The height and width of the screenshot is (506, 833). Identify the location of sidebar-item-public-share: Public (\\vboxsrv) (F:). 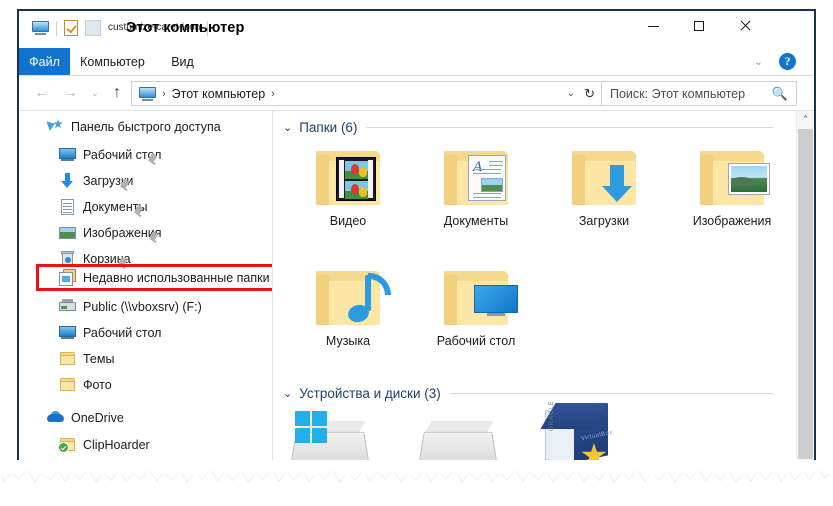
(145, 307).